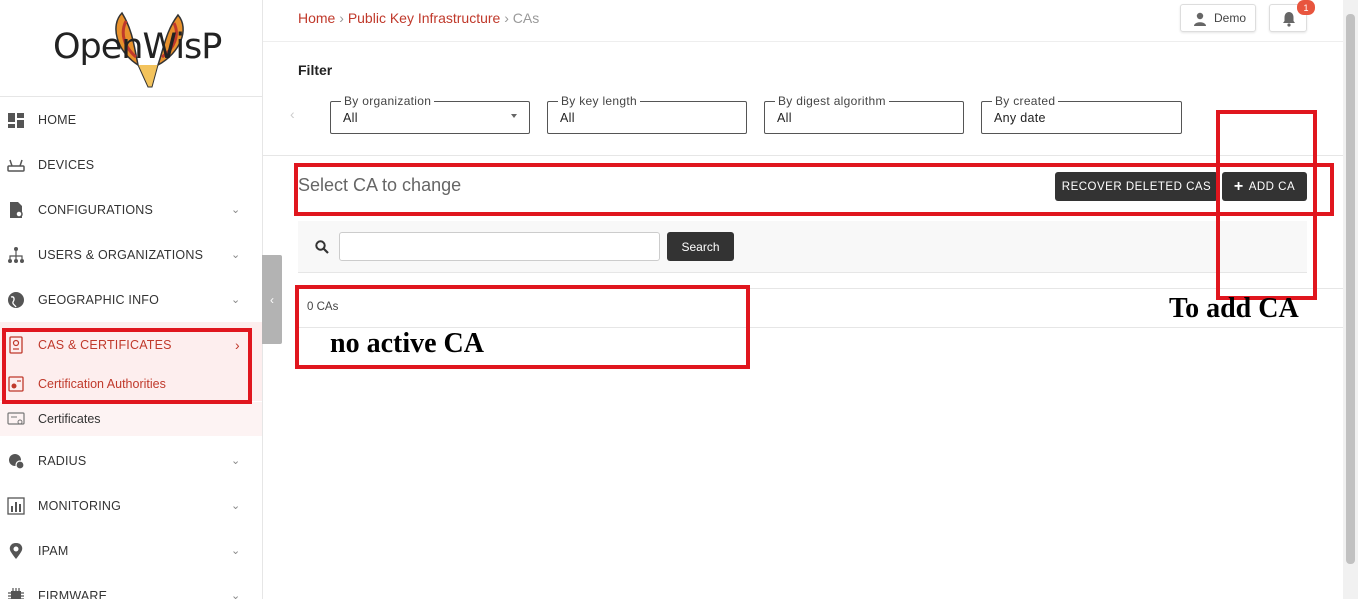 The width and height of the screenshot is (1358, 599). I want to click on radius-icon, so click(17, 461).